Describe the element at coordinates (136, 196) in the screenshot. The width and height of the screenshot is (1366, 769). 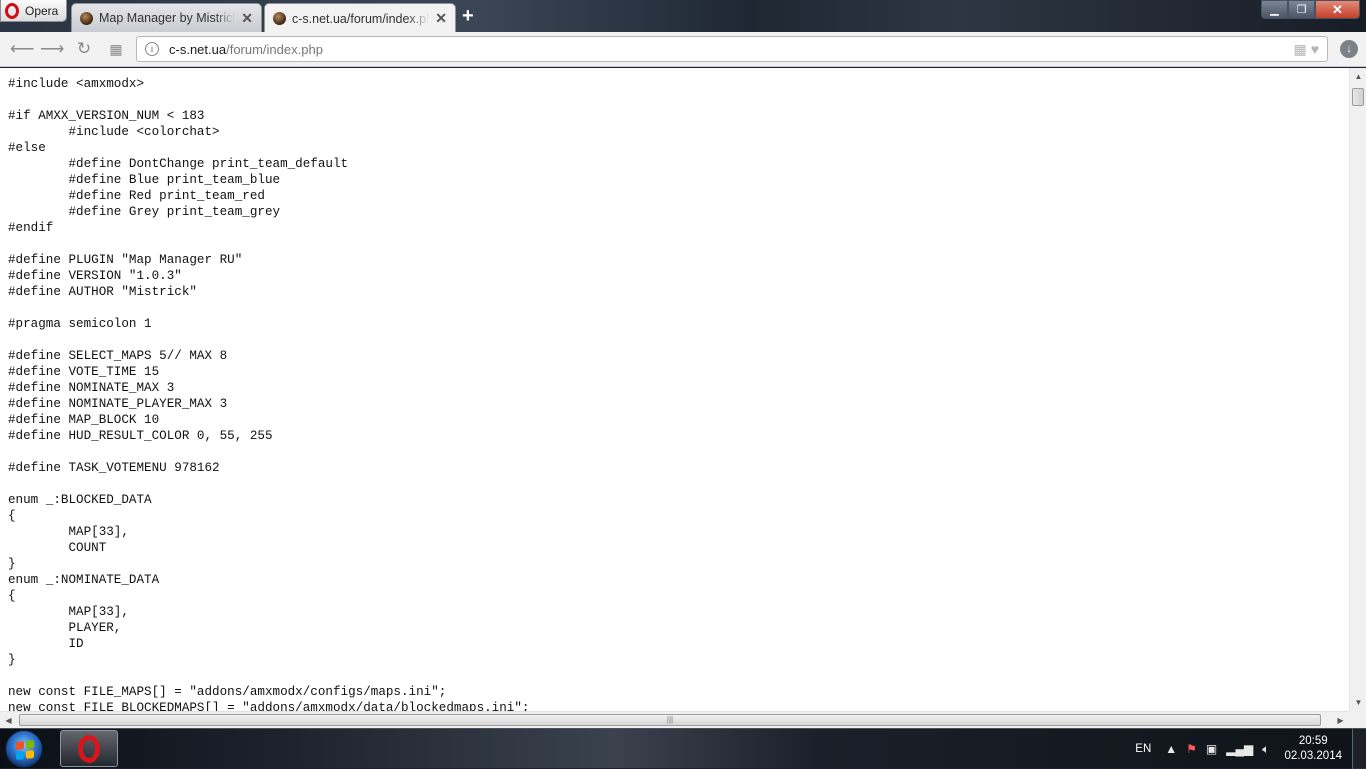
I see `code-line: #define Red print_team_red` at that location.